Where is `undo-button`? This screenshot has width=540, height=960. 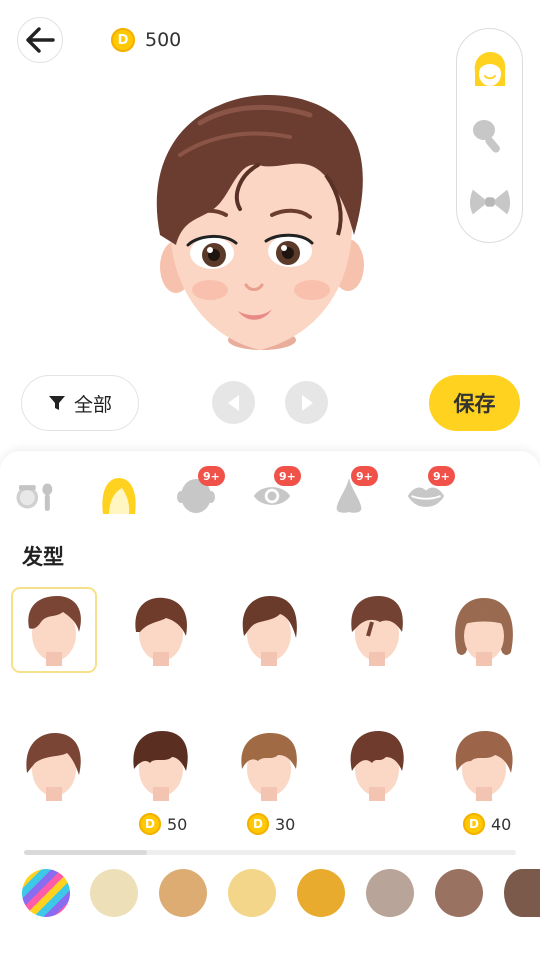 undo-button is located at coordinates (233, 402).